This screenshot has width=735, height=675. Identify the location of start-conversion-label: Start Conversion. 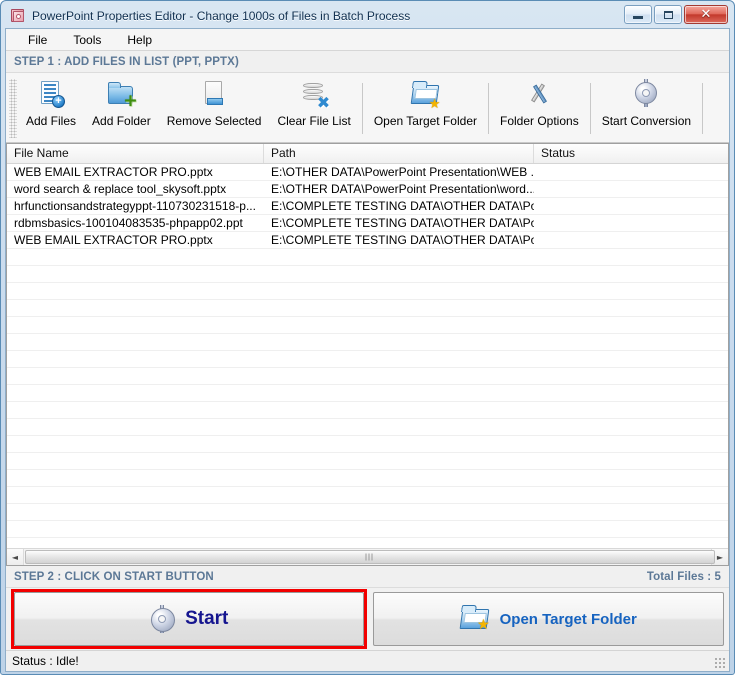
(646, 121).